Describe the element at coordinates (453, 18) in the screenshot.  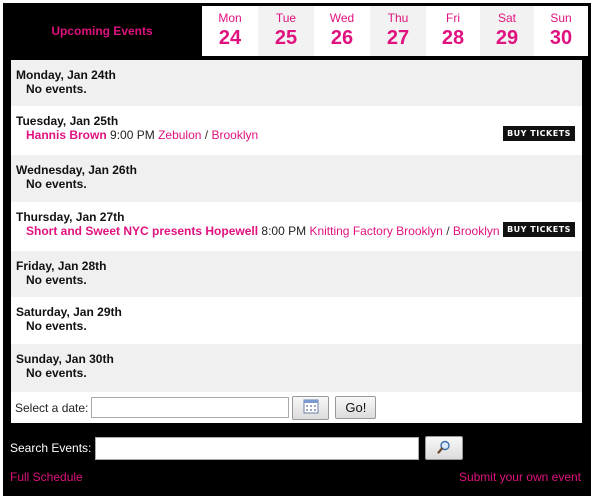
I see `day-name: Fri` at that location.